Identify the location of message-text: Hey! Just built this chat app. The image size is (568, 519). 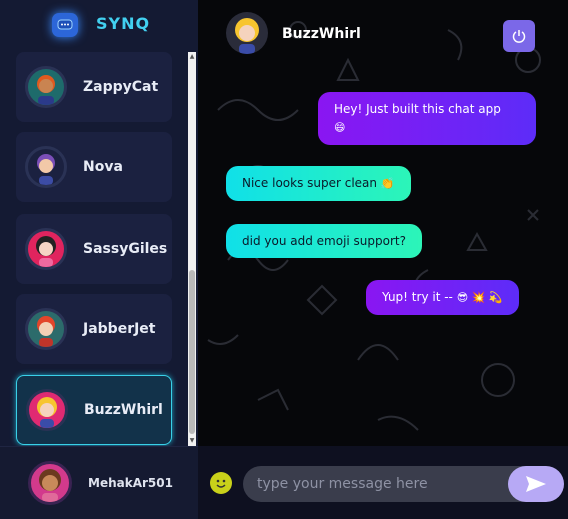
(417, 109).